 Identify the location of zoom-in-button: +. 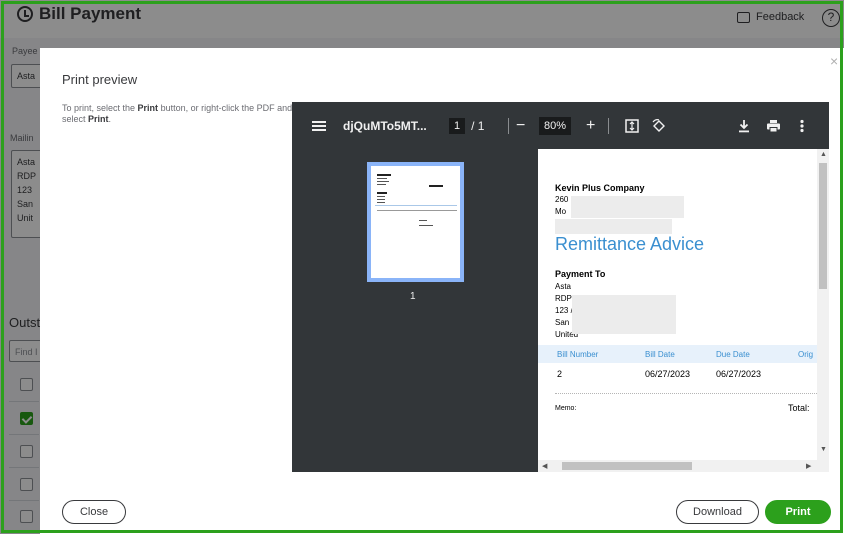
(590, 125).